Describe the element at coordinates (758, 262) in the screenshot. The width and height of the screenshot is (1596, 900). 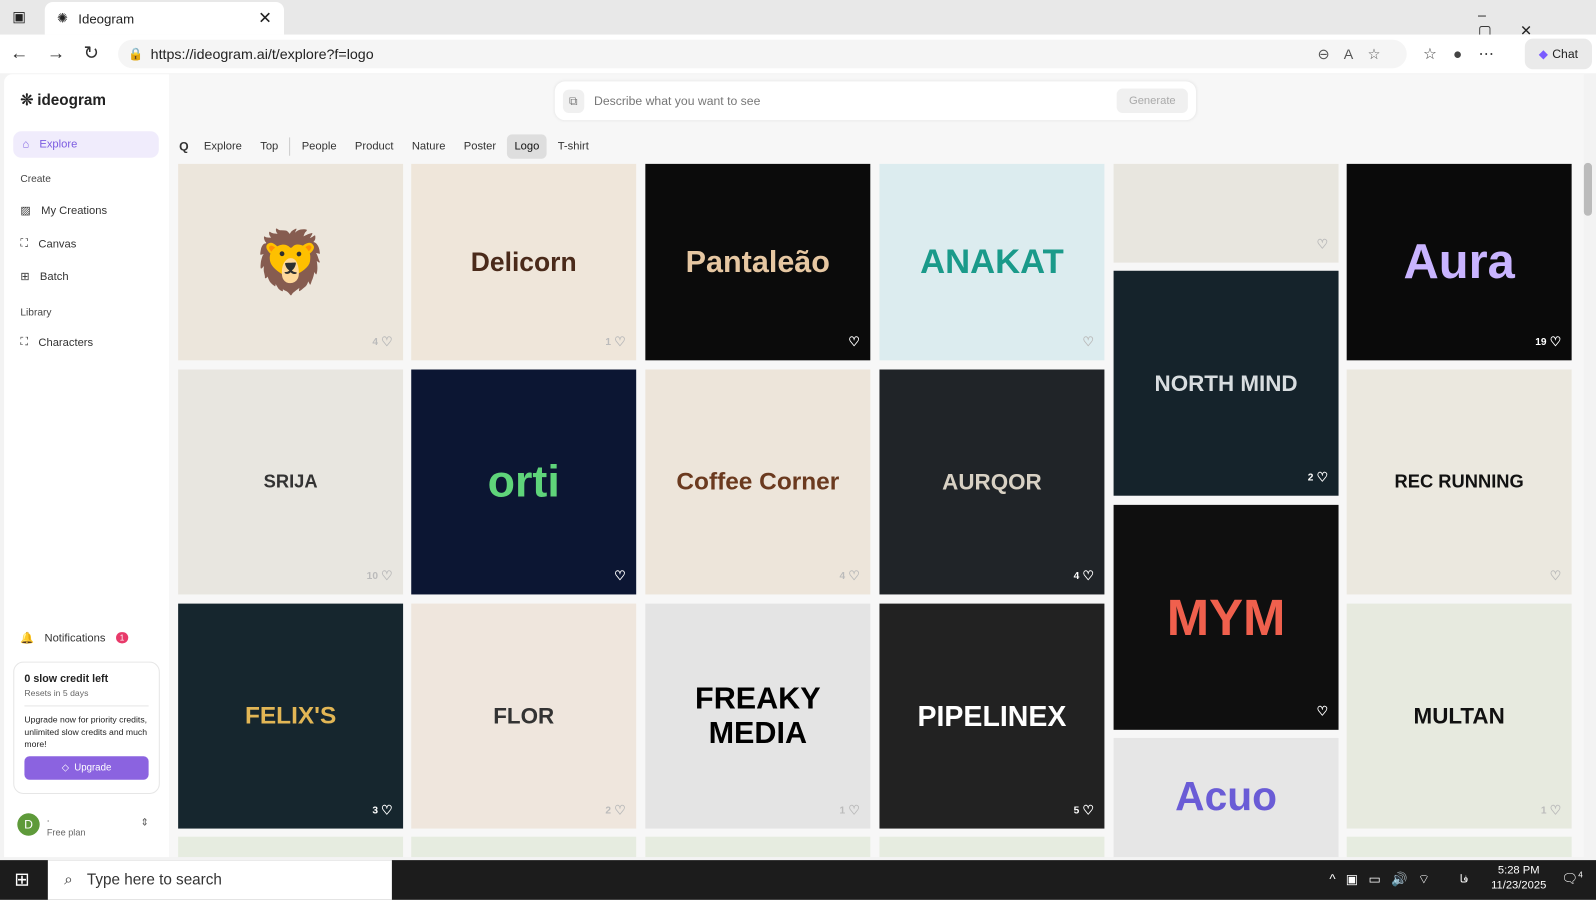
I see `gallery-tile: Pantaleão ♡` at that location.